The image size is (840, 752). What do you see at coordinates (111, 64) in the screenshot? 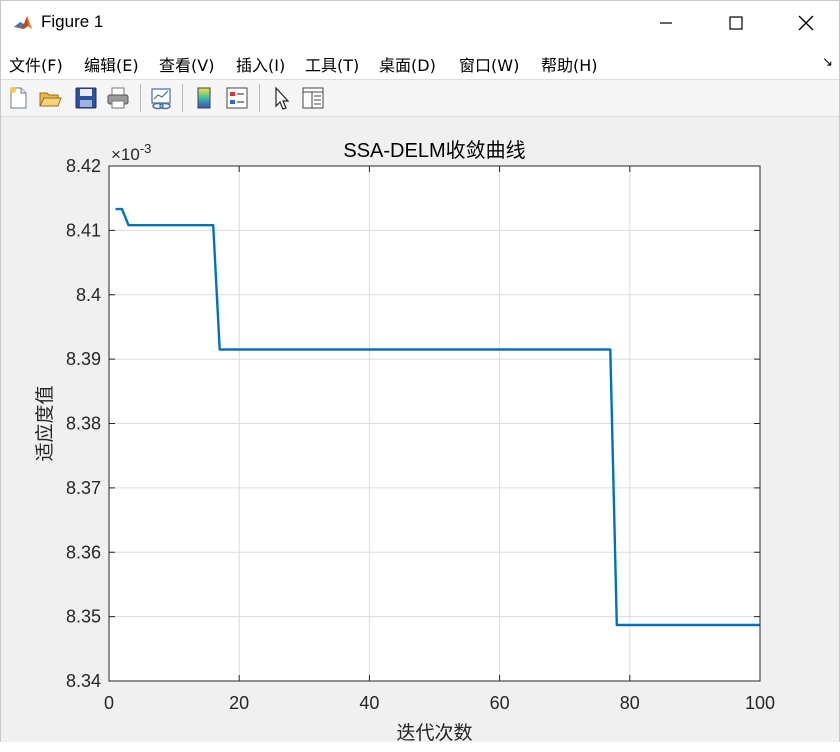
I see `menu-edit: 编辑(E)` at bounding box center [111, 64].